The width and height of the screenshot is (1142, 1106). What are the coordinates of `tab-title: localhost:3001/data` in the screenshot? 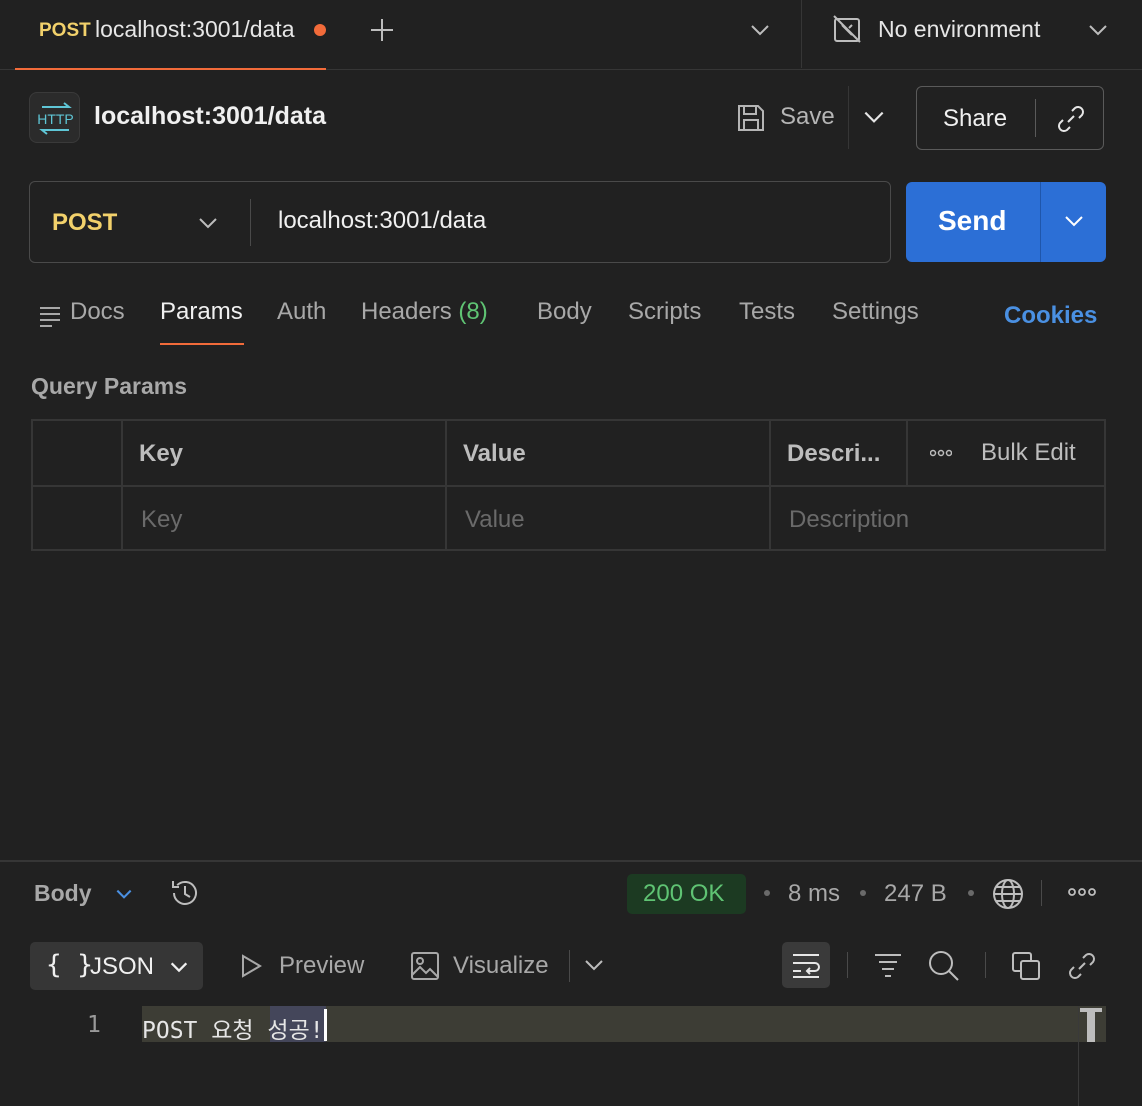 It's located at (195, 29).